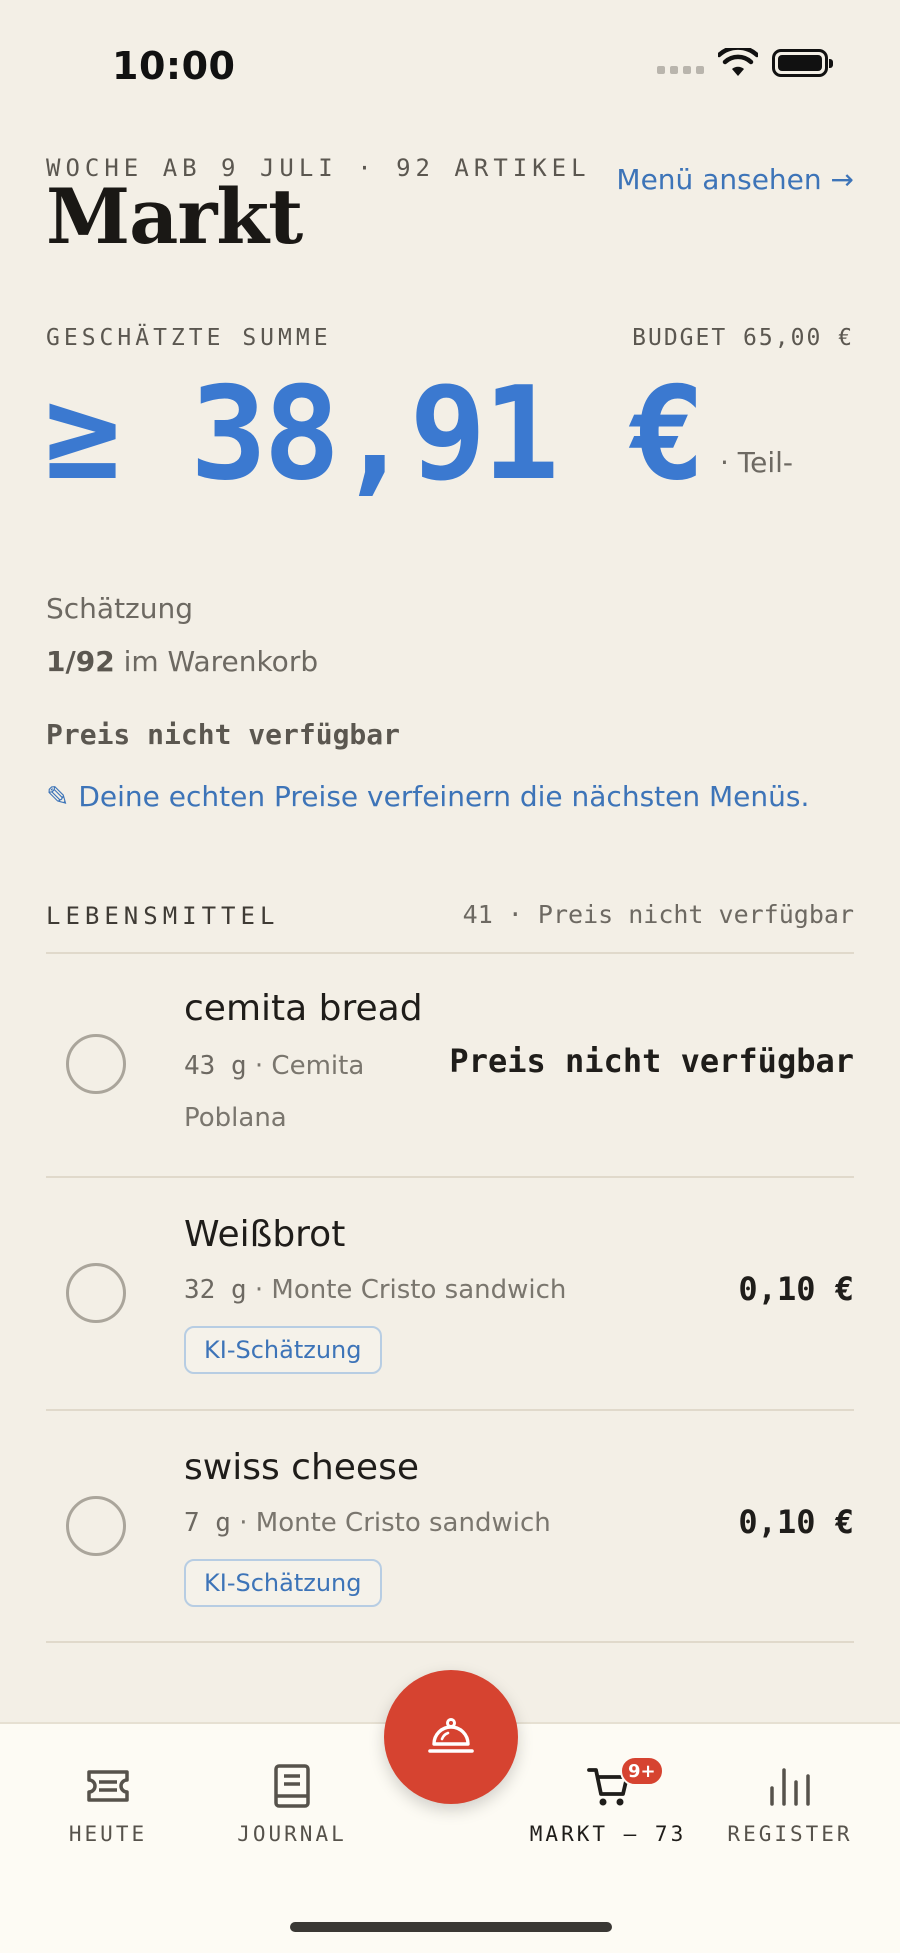 The image size is (900, 1953). Describe the element at coordinates (790, 1834) in the screenshot. I see `nav-register-label: REGISTER` at that location.